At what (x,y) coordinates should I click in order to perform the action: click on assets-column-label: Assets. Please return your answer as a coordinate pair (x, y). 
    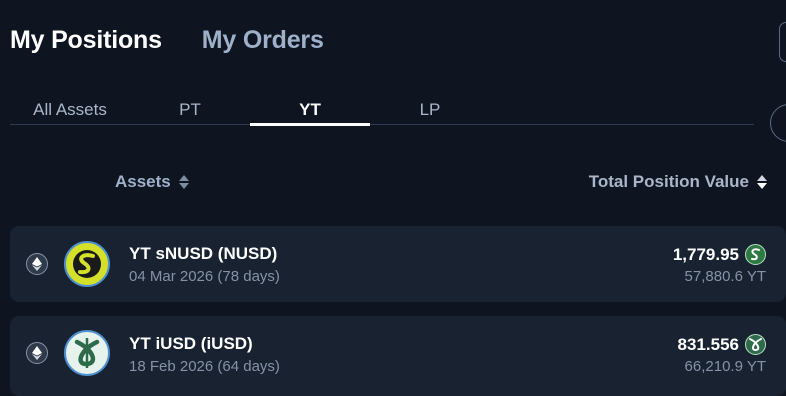
    Looking at the image, I should click on (143, 181).